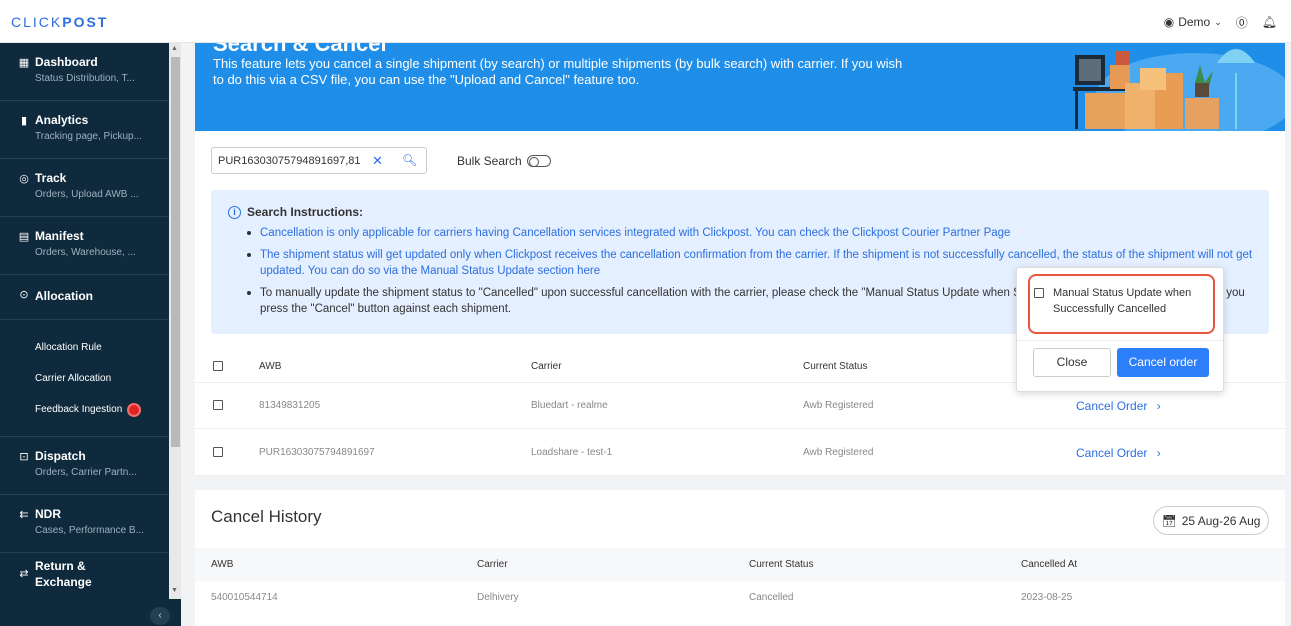 The height and width of the screenshot is (626, 1291). Describe the element at coordinates (59, 22) in the screenshot. I see `clickpost-logo: CLICKPOST` at that location.